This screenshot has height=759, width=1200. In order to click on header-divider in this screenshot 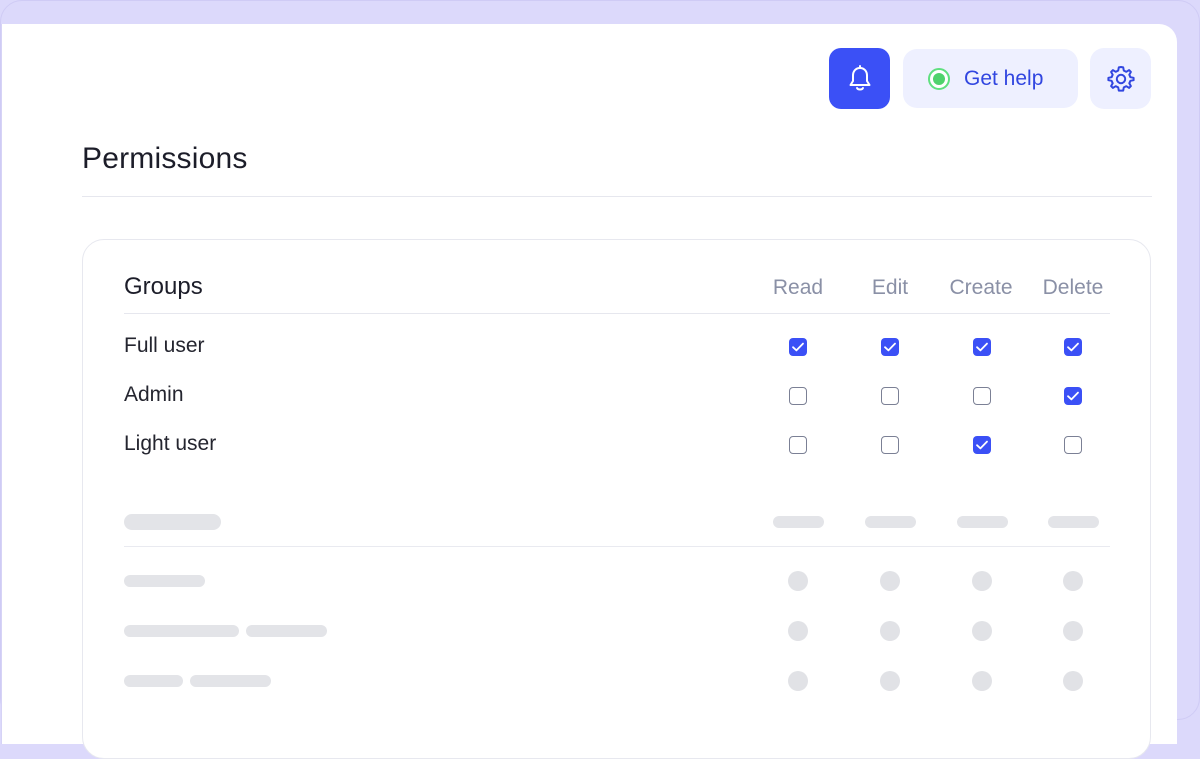, I will do `click(617, 313)`.